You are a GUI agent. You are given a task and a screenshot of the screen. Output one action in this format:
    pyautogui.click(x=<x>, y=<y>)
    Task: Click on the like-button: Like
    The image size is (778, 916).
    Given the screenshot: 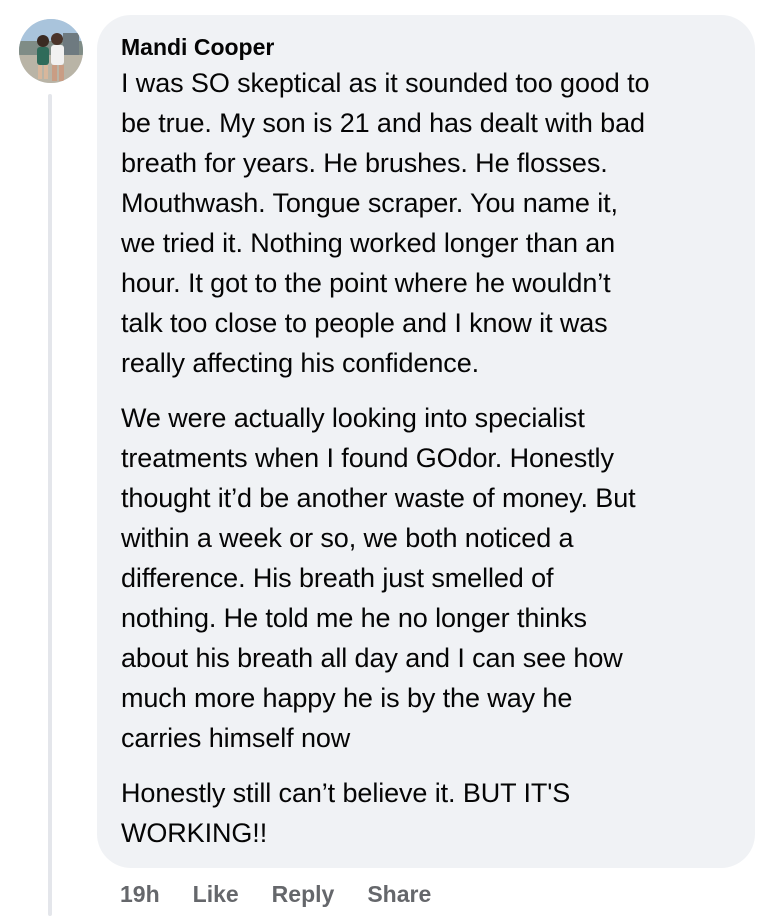 What is the action you would take?
    pyautogui.click(x=216, y=894)
    